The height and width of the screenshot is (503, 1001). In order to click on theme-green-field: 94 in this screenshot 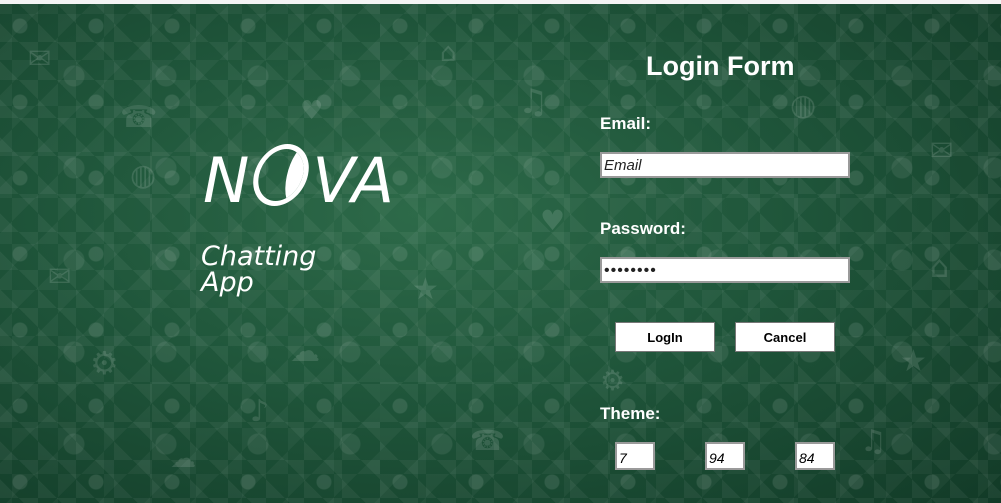, I will do `click(725, 456)`.